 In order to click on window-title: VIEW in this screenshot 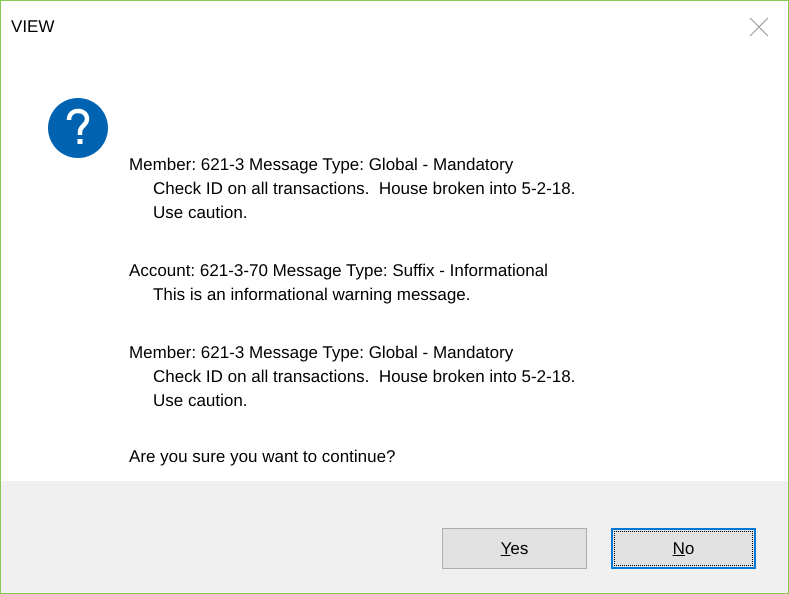, I will do `click(32, 27)`.